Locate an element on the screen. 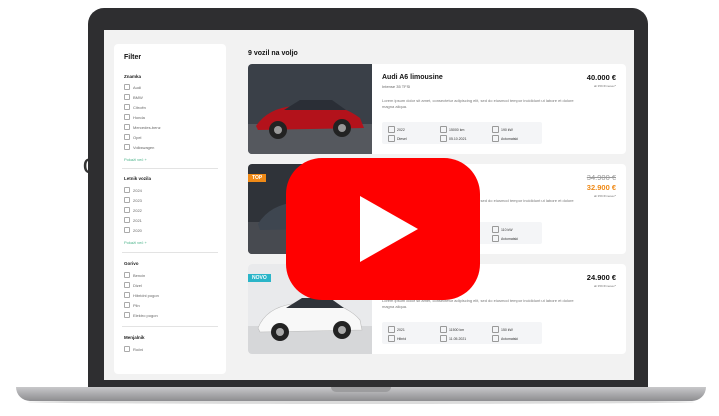 The width and height of the screenshot is (719, 416). filter-option: 2021 is located at coordinates (133, 220).